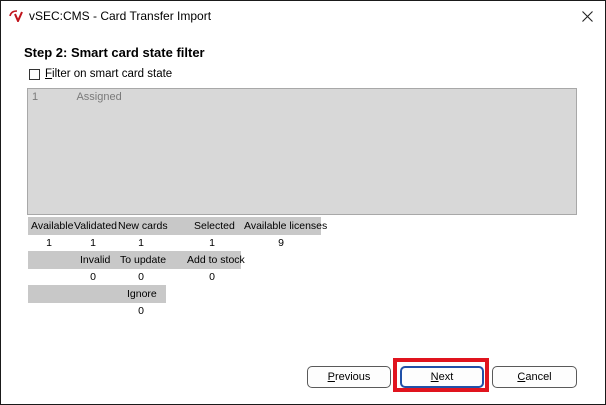 The height and width of the screenshot is (405, 606). I want to click on header-selected: Selected, so click(214, 226).